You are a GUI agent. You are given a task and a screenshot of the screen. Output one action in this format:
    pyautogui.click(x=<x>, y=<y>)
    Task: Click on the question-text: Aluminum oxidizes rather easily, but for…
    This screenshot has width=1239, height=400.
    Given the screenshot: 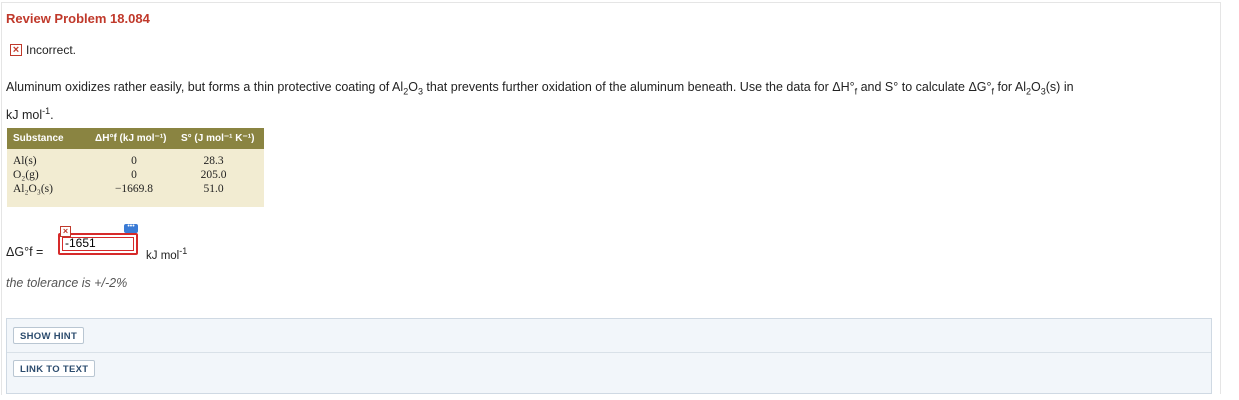 What is the action you would take?
    pyautogui.click(x=540, y=101)
    